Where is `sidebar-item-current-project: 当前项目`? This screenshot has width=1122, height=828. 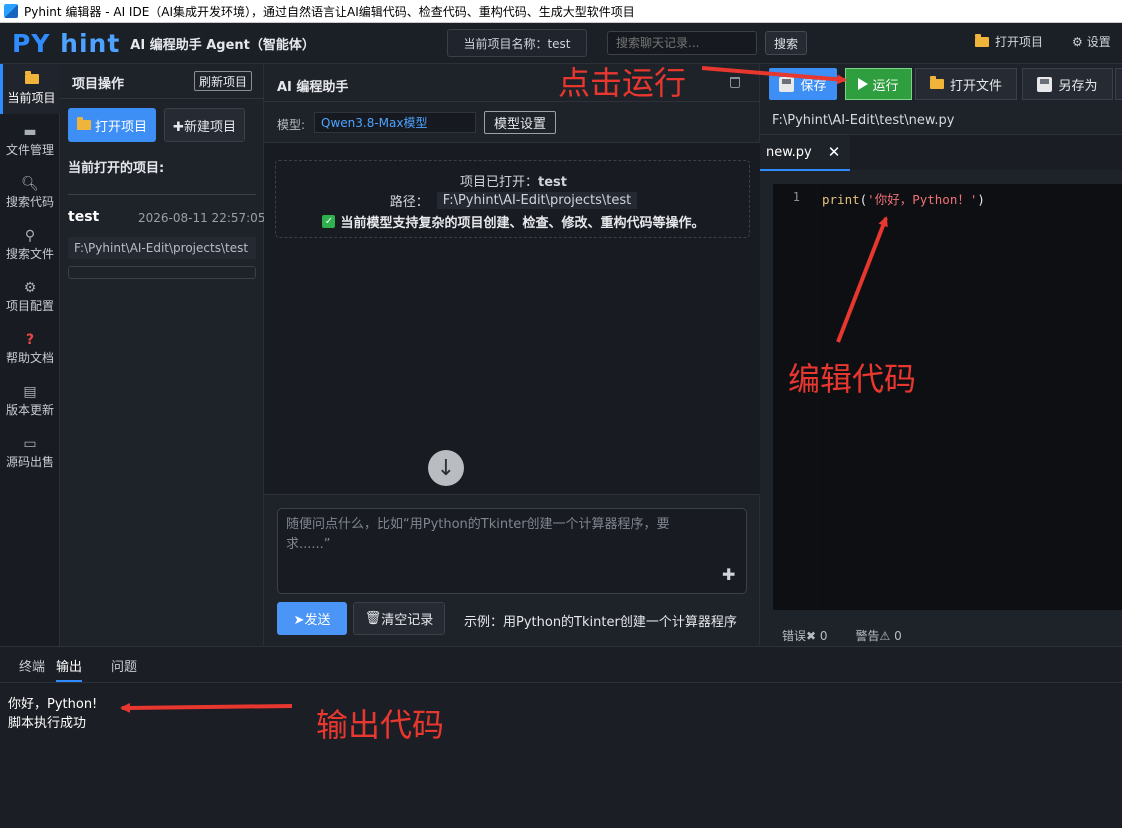 sidebar-item-current-project: 当前项目 is located at coordinates (30, 89).